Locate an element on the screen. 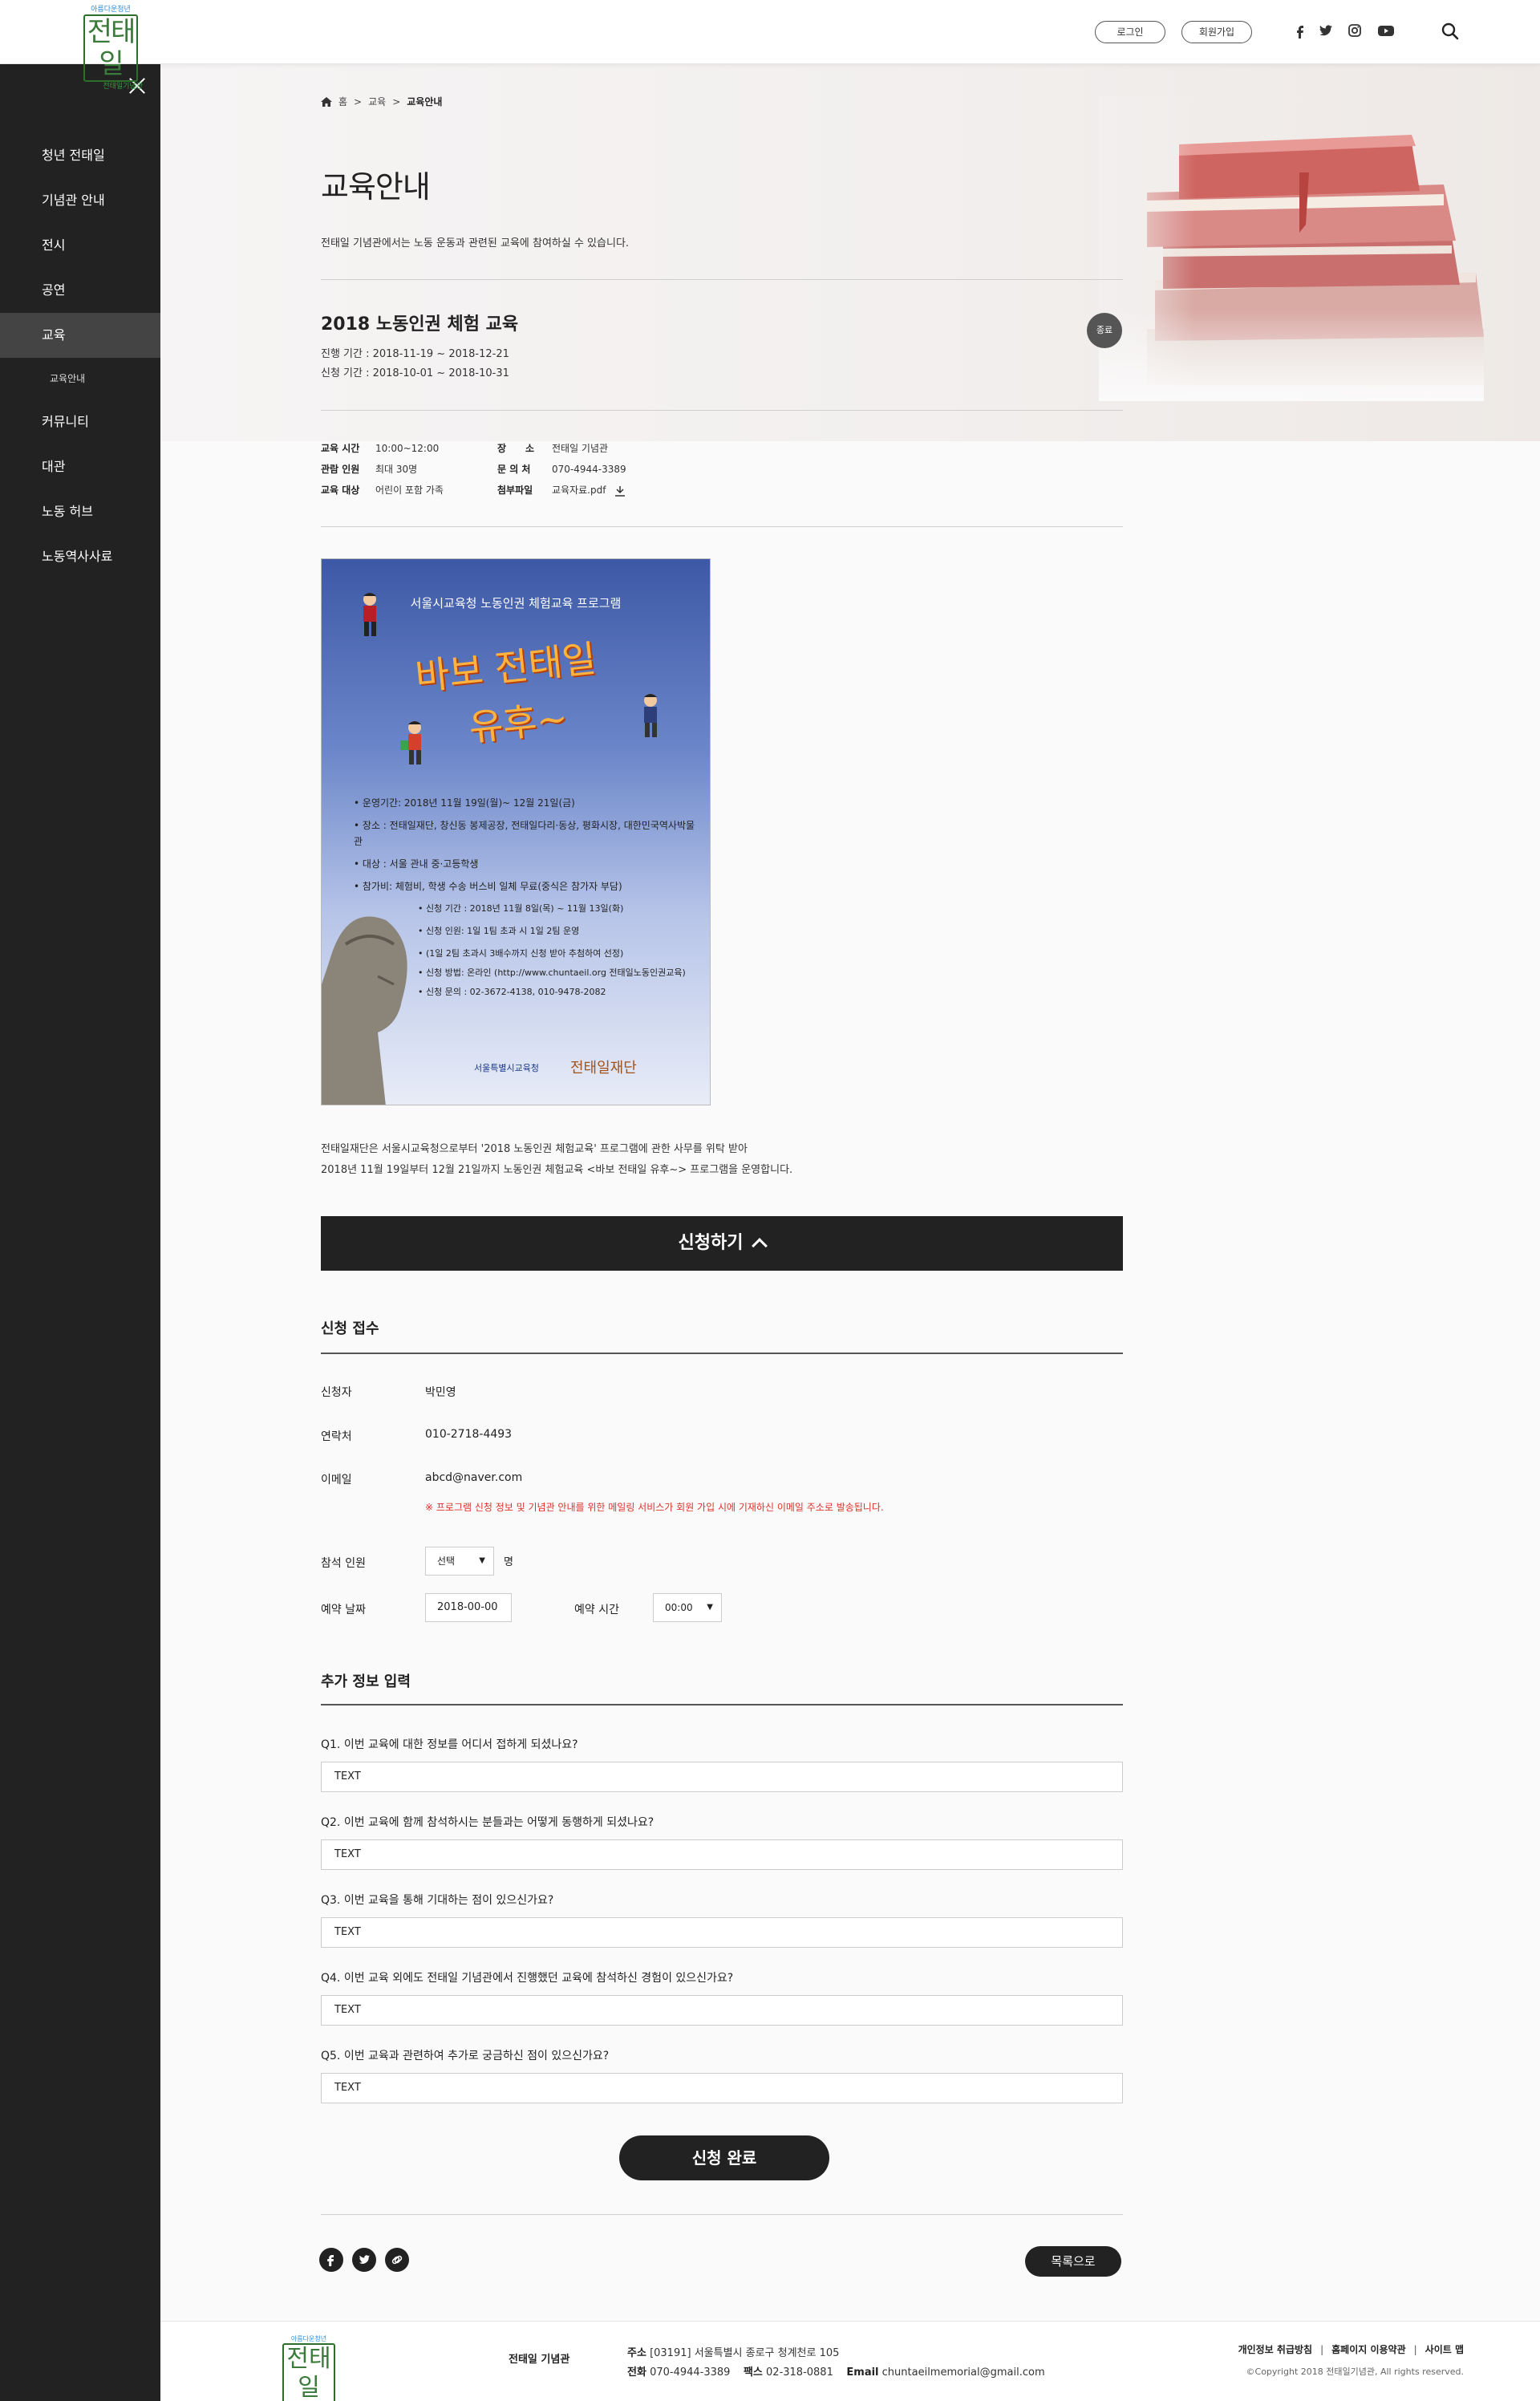 Image resolution: width=1540 pixels, height=2401 pixels. facebook-icon is located at coordinates (1301, 31).